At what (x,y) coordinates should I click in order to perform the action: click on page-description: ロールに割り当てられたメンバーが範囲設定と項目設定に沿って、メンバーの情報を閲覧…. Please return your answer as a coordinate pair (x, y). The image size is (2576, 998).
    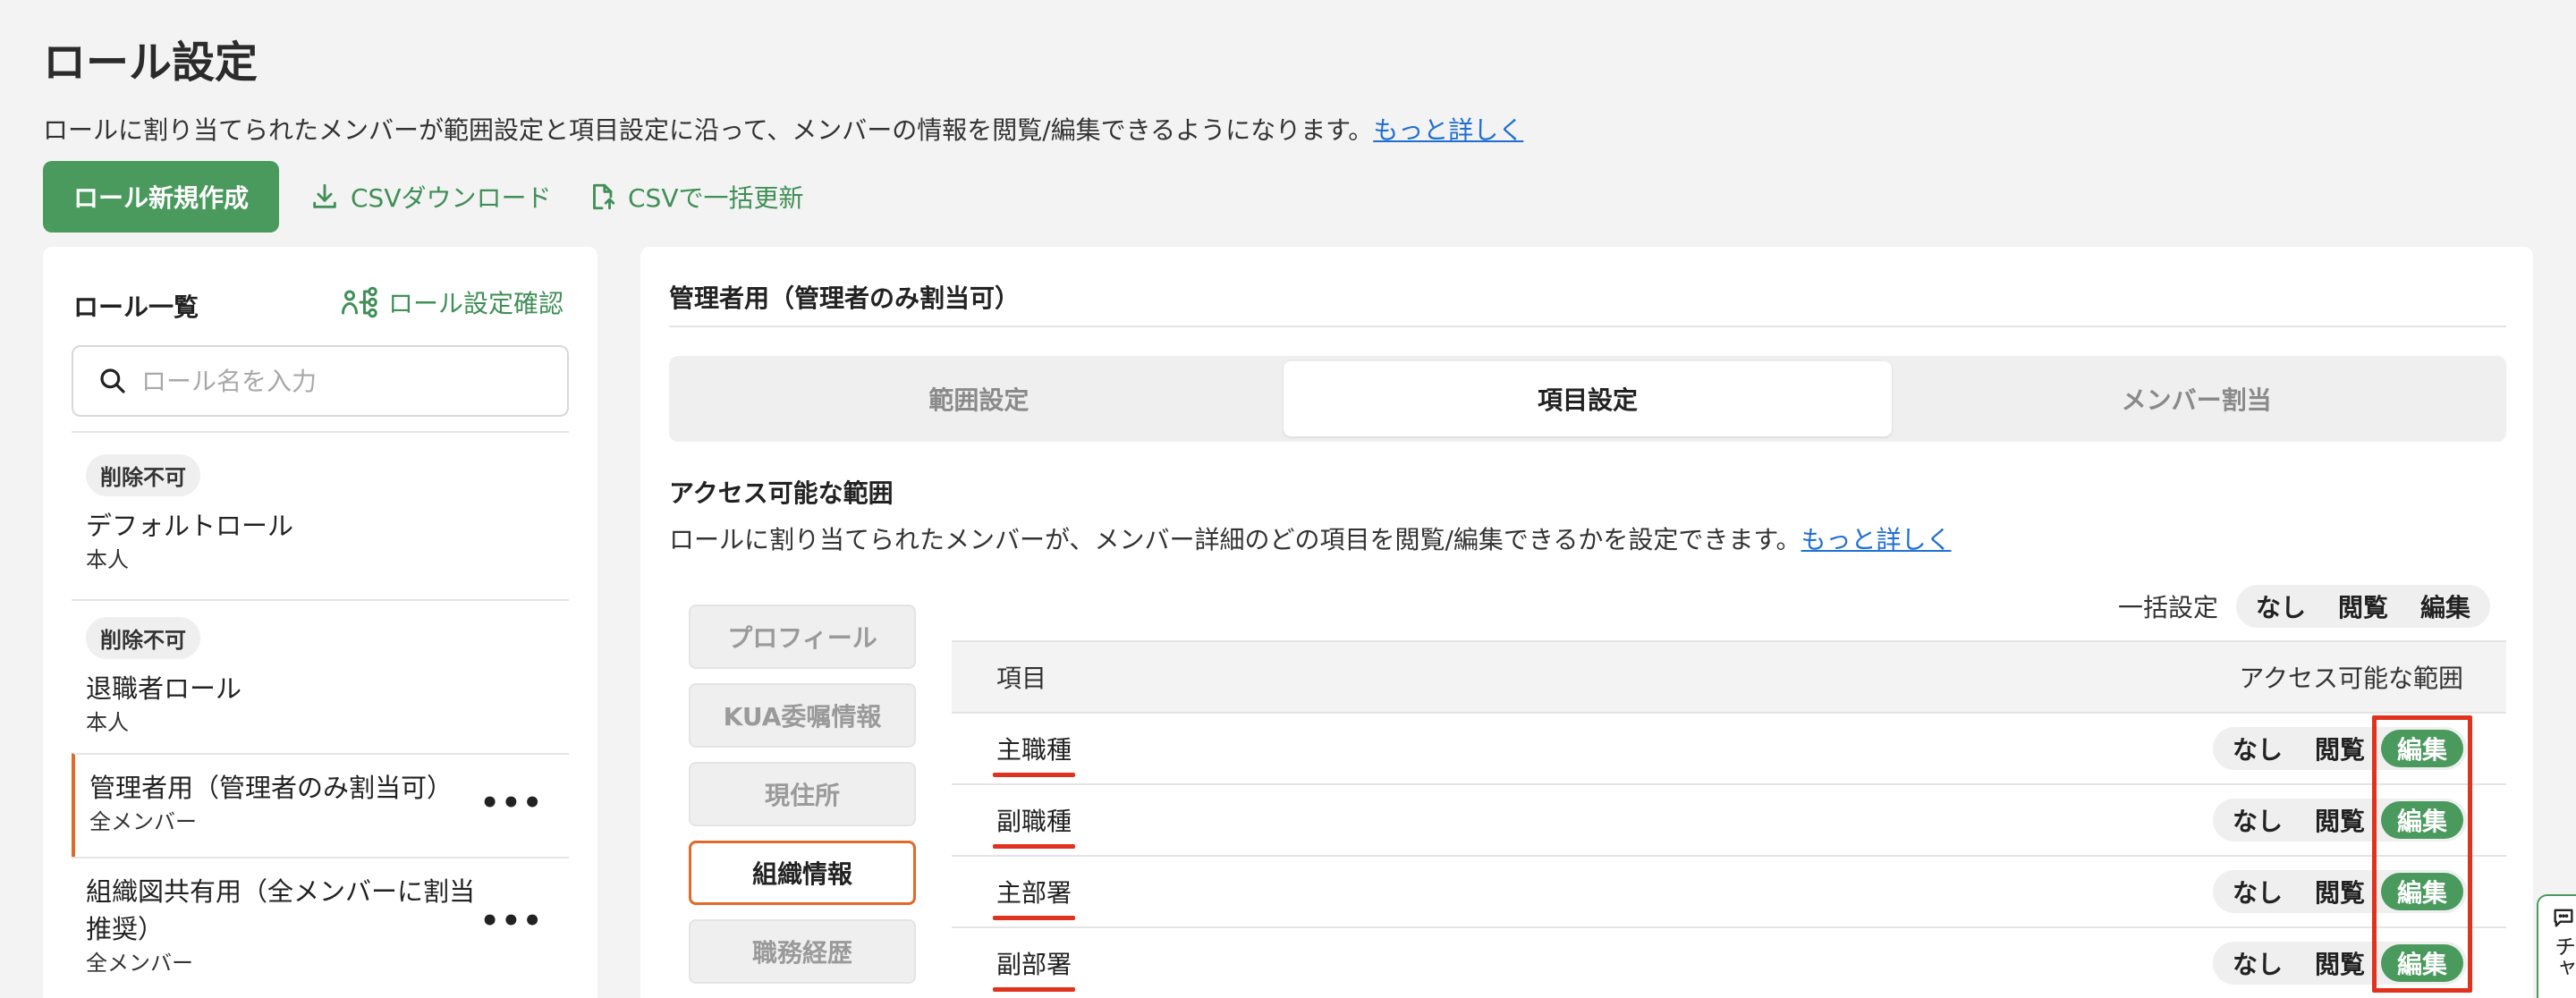
    Looking at the image, I should click on (783, 129).